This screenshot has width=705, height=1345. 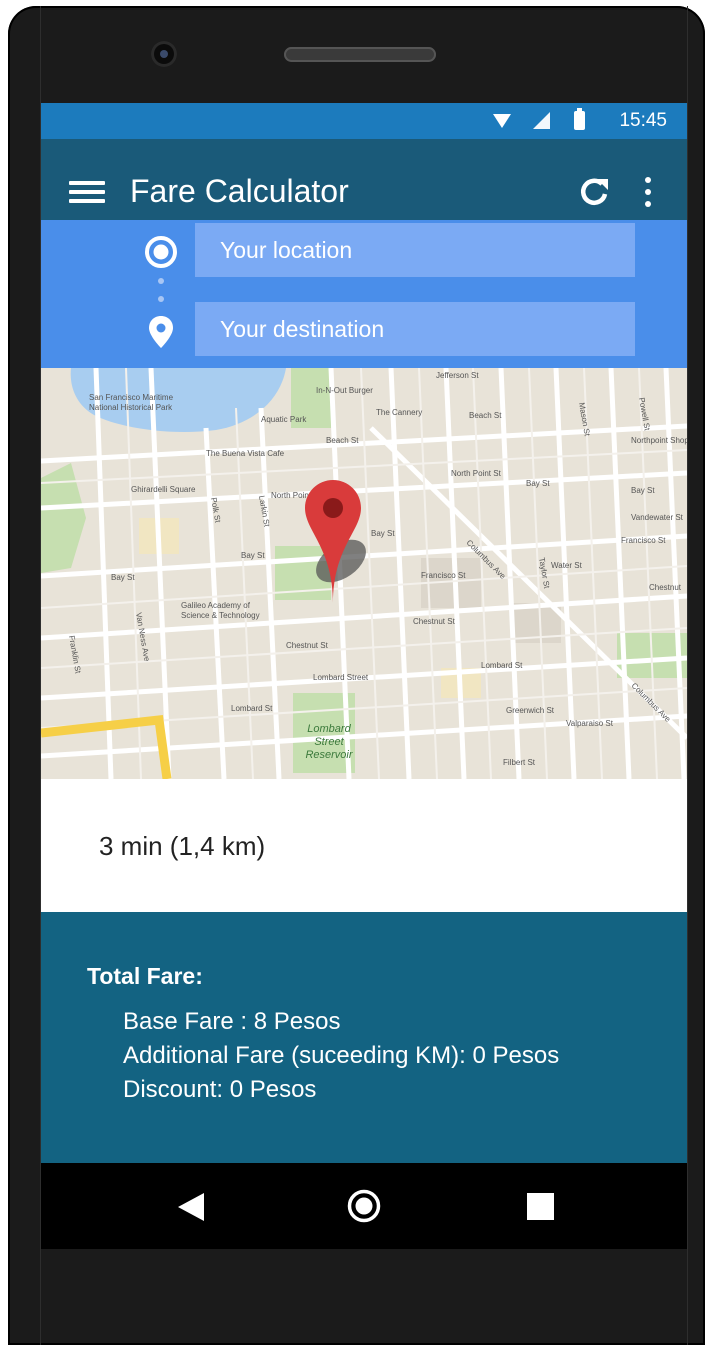 What do you see at coordinates (220, 615) in the screenshot?
I see `map-label: Science & Technology` at bounding box center [220, 615].